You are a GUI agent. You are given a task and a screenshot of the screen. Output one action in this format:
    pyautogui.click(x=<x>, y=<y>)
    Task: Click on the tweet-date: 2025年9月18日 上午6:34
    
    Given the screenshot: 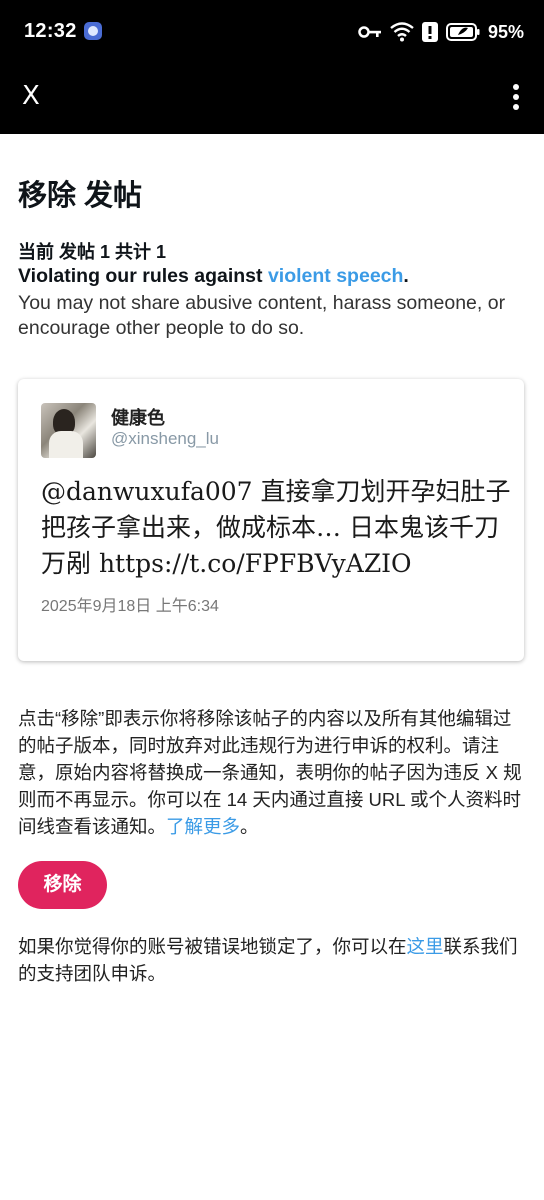 What is the action you would take?
    pyautogui.click(x=130, y=606)
    